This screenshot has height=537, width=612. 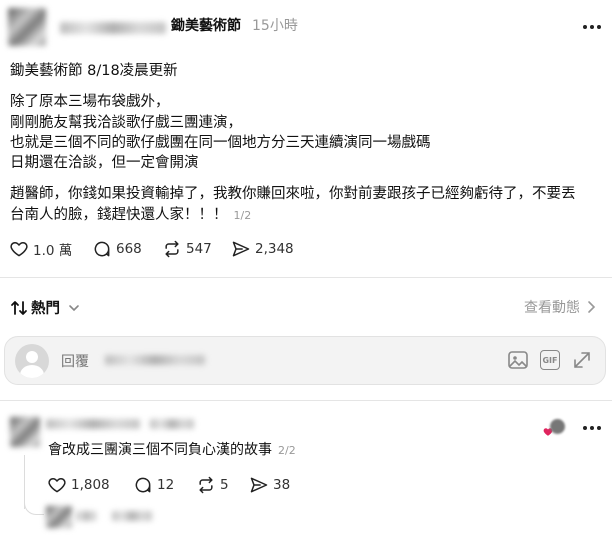 I want to click on sort-icon, so click(x=19, y=307).